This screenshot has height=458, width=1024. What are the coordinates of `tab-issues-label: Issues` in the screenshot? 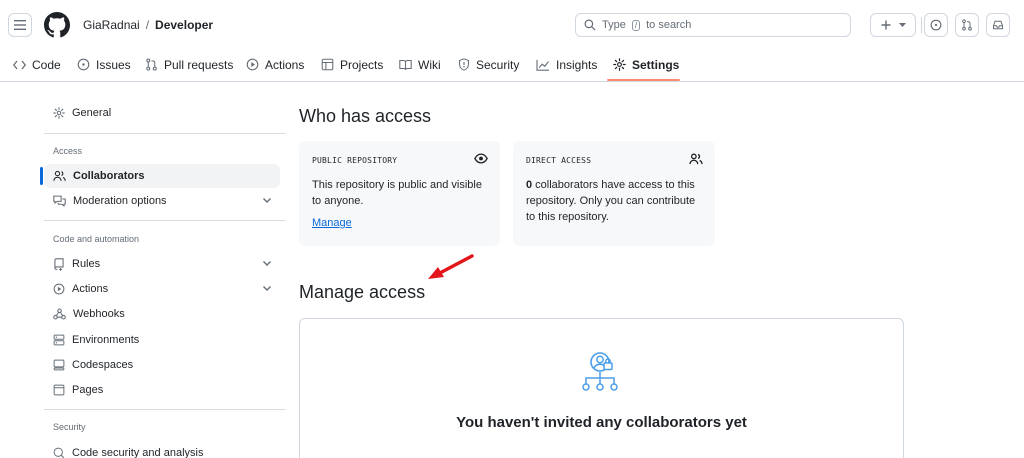 It's located at (113, 64).